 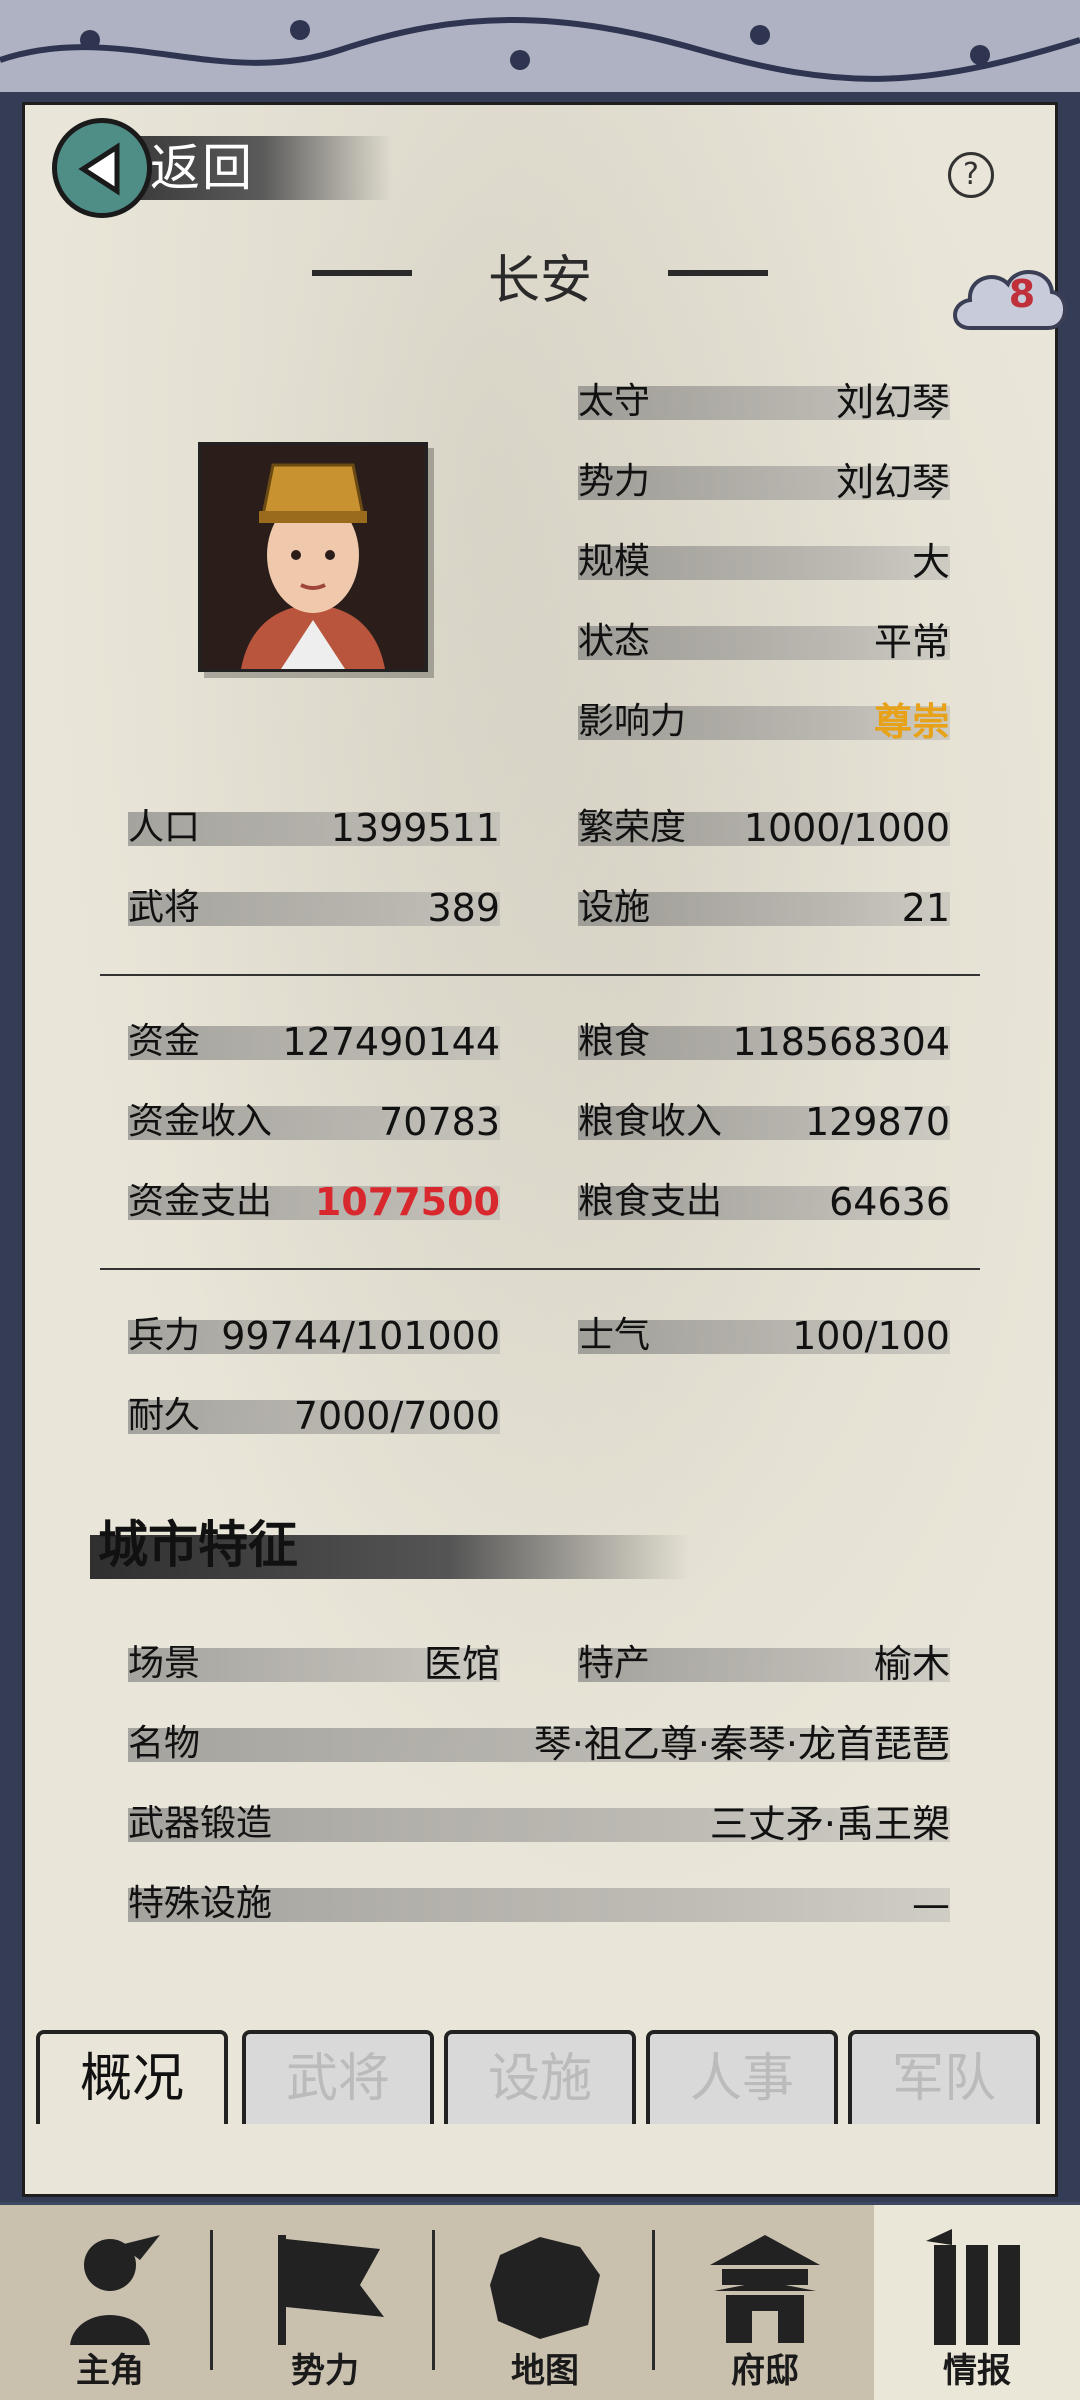 I want to click on info-row-governor: 太守 刘幻琴, so click(x=764, y=402).